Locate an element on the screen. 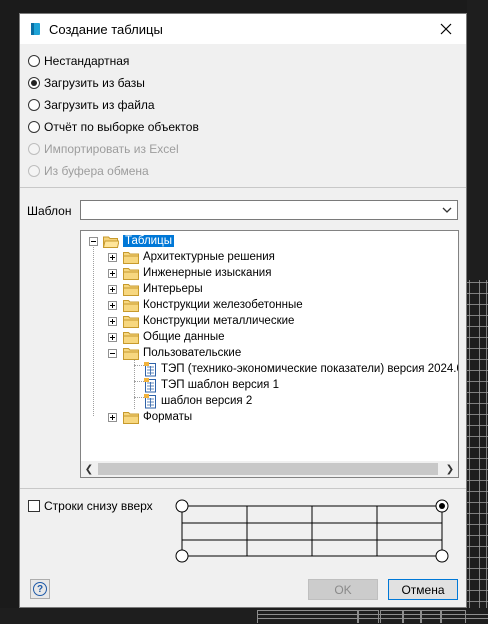  tree-folder: Пользовательские is located at coordinates (182, 353).